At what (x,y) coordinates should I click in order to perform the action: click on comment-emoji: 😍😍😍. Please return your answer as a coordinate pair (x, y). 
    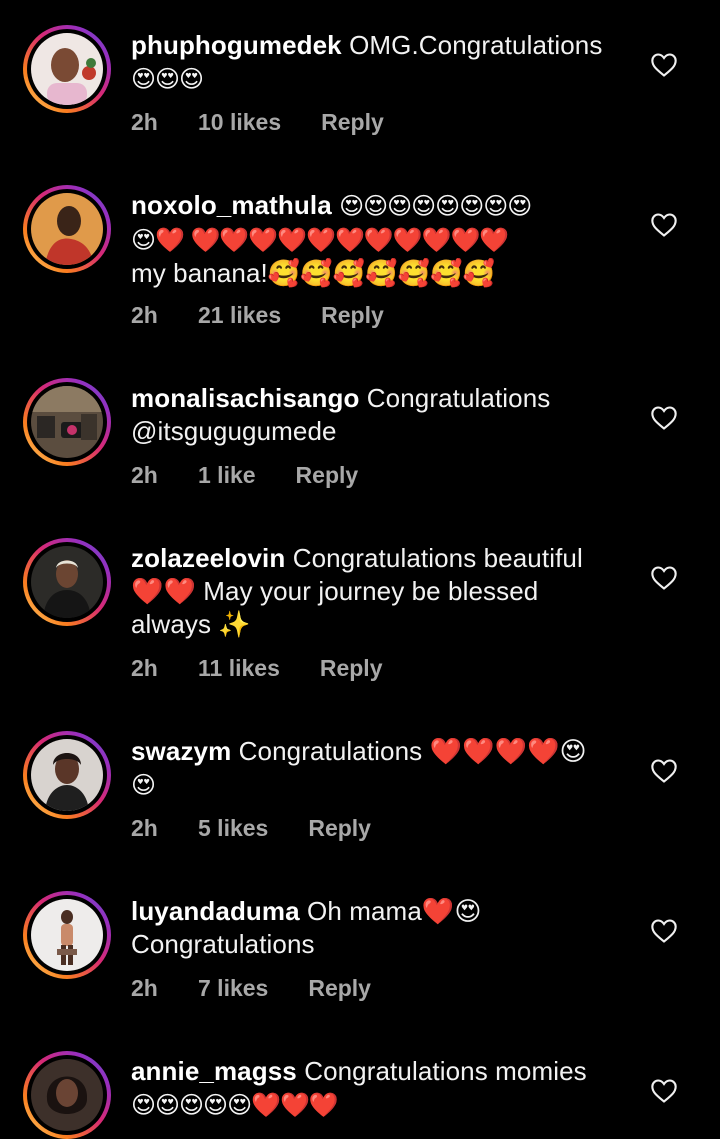
    Looking at the image, I should click on (167, 79).